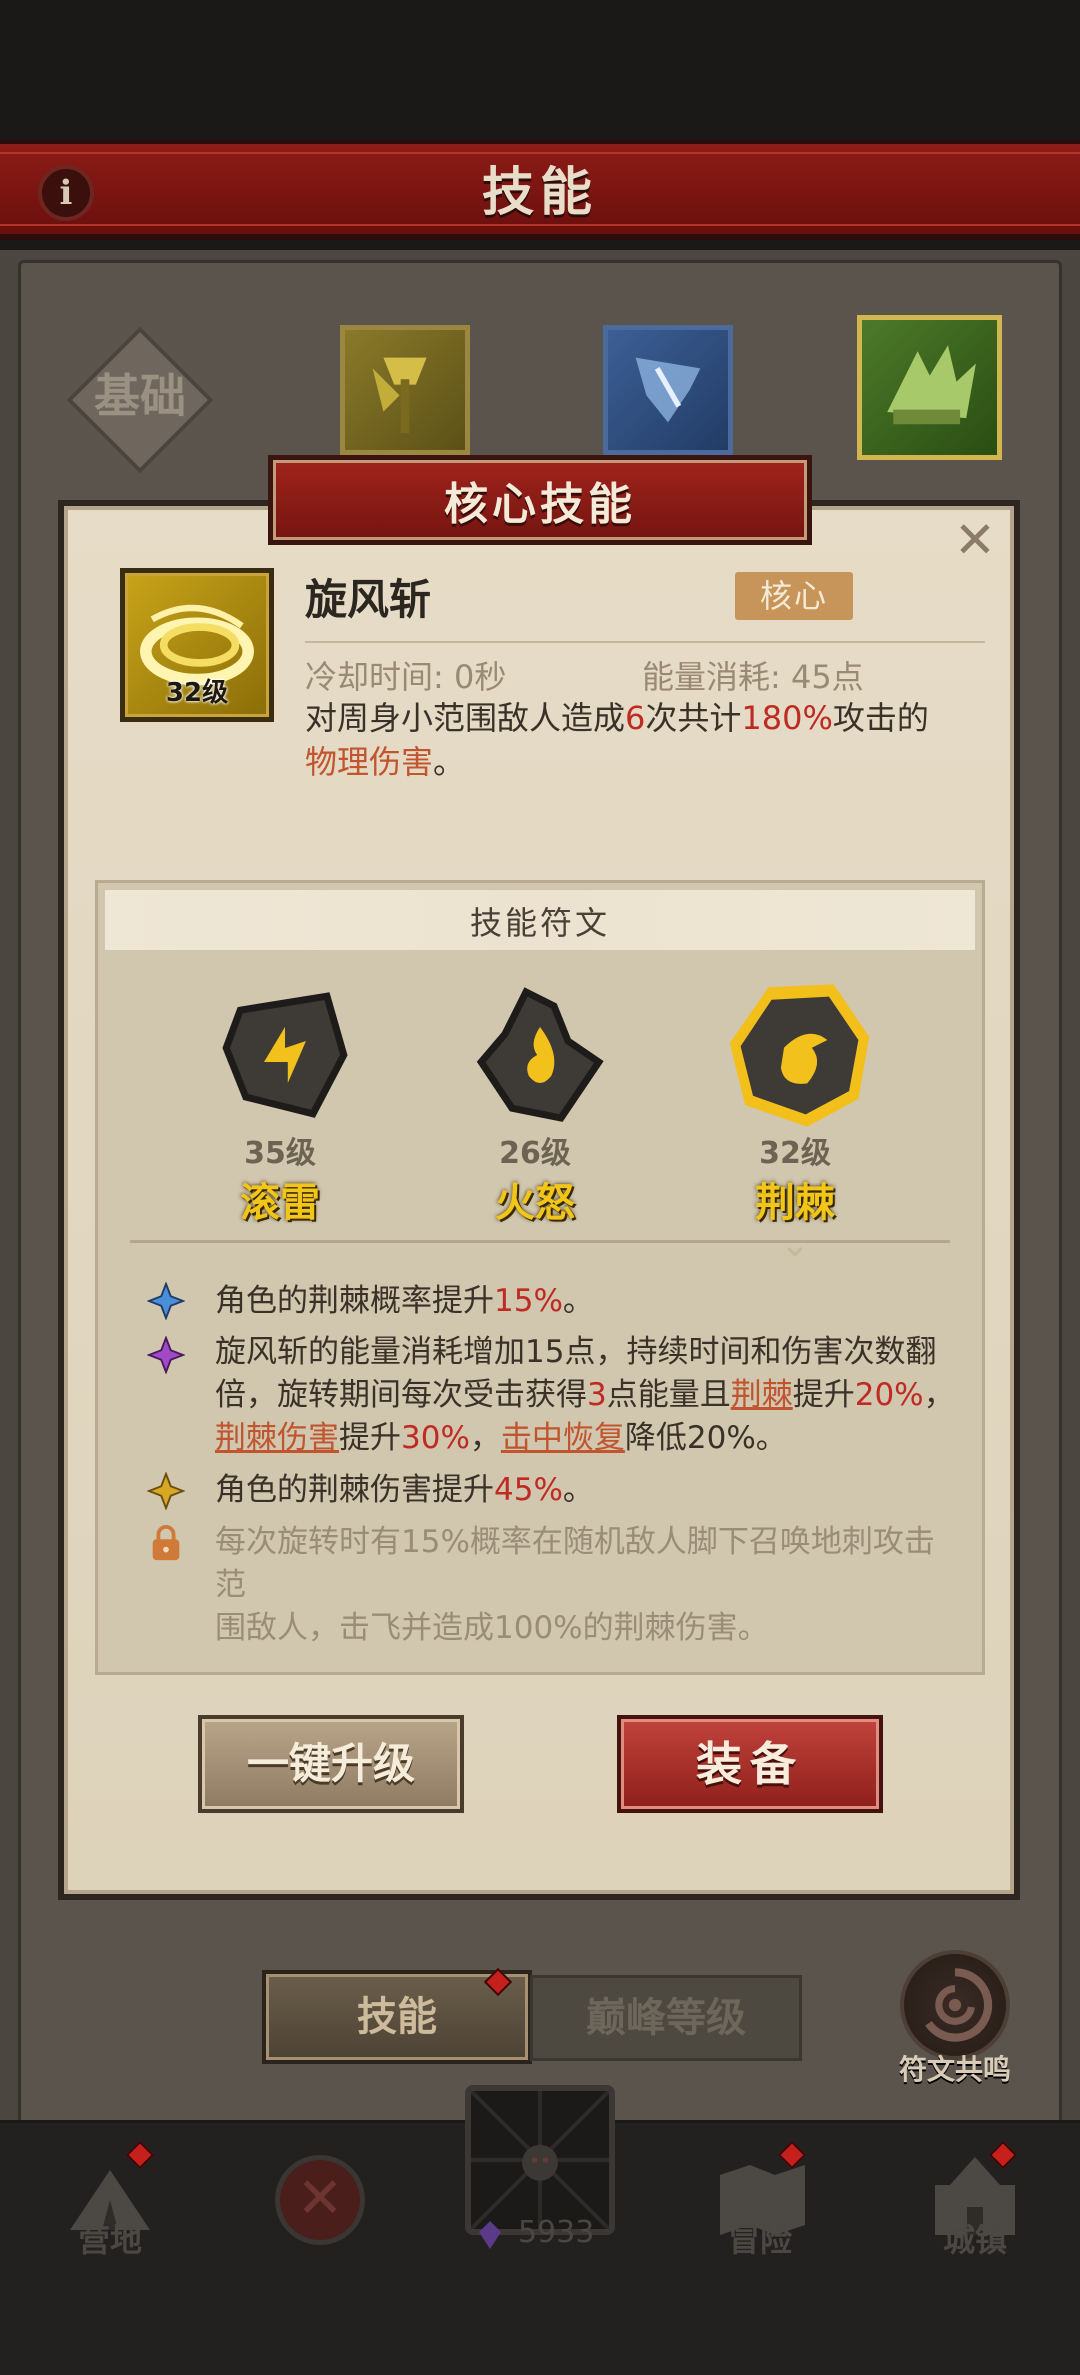  I want to click on rune-level: 35级, so click(280, 1153).